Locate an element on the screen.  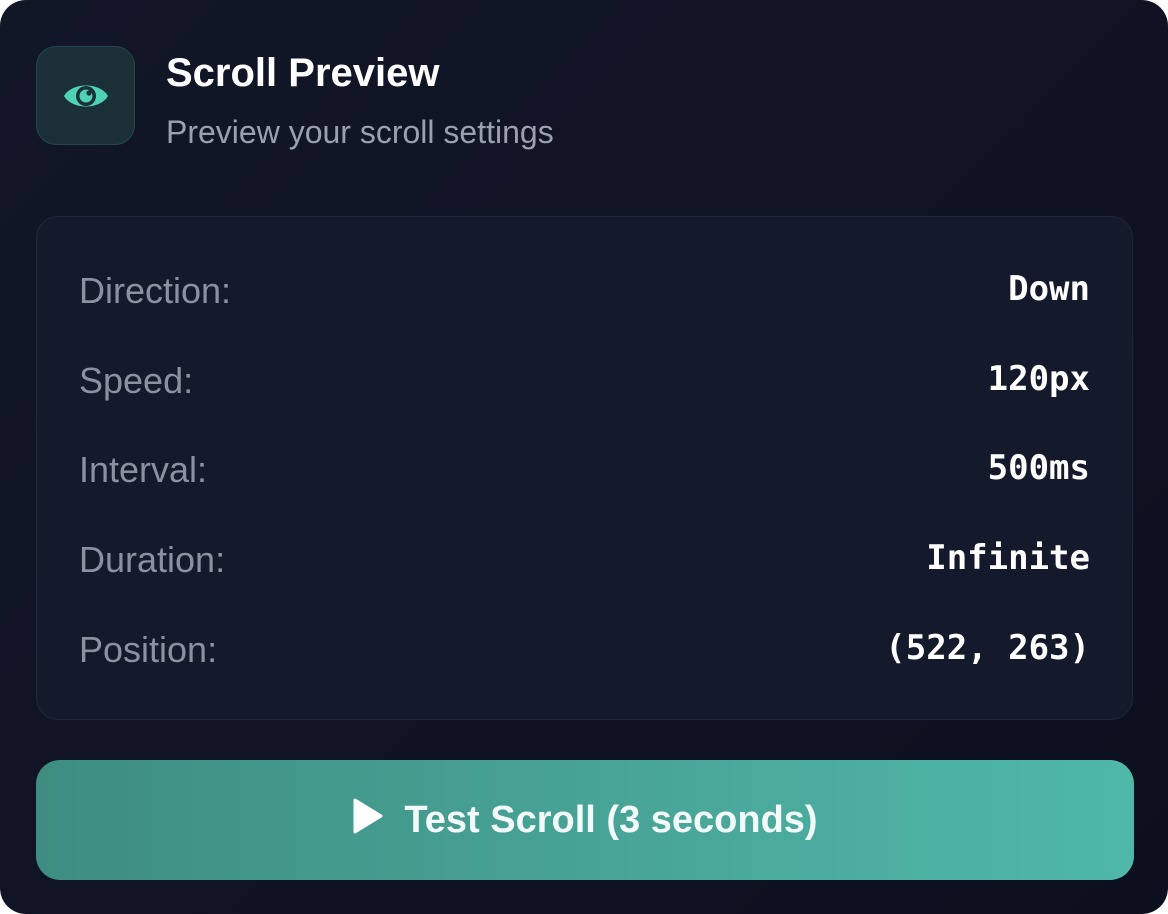
setting-label: Position: is located at coordinates (148, 649).